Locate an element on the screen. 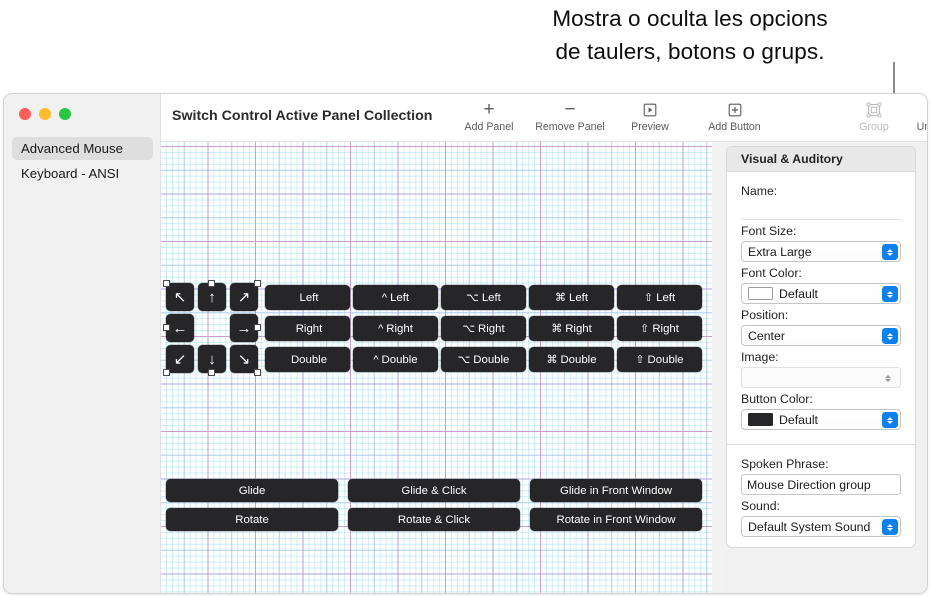 This screenshot has width=931, height=596. remove-panel-button: − Remove Panel is located at coordinates (570, 117).